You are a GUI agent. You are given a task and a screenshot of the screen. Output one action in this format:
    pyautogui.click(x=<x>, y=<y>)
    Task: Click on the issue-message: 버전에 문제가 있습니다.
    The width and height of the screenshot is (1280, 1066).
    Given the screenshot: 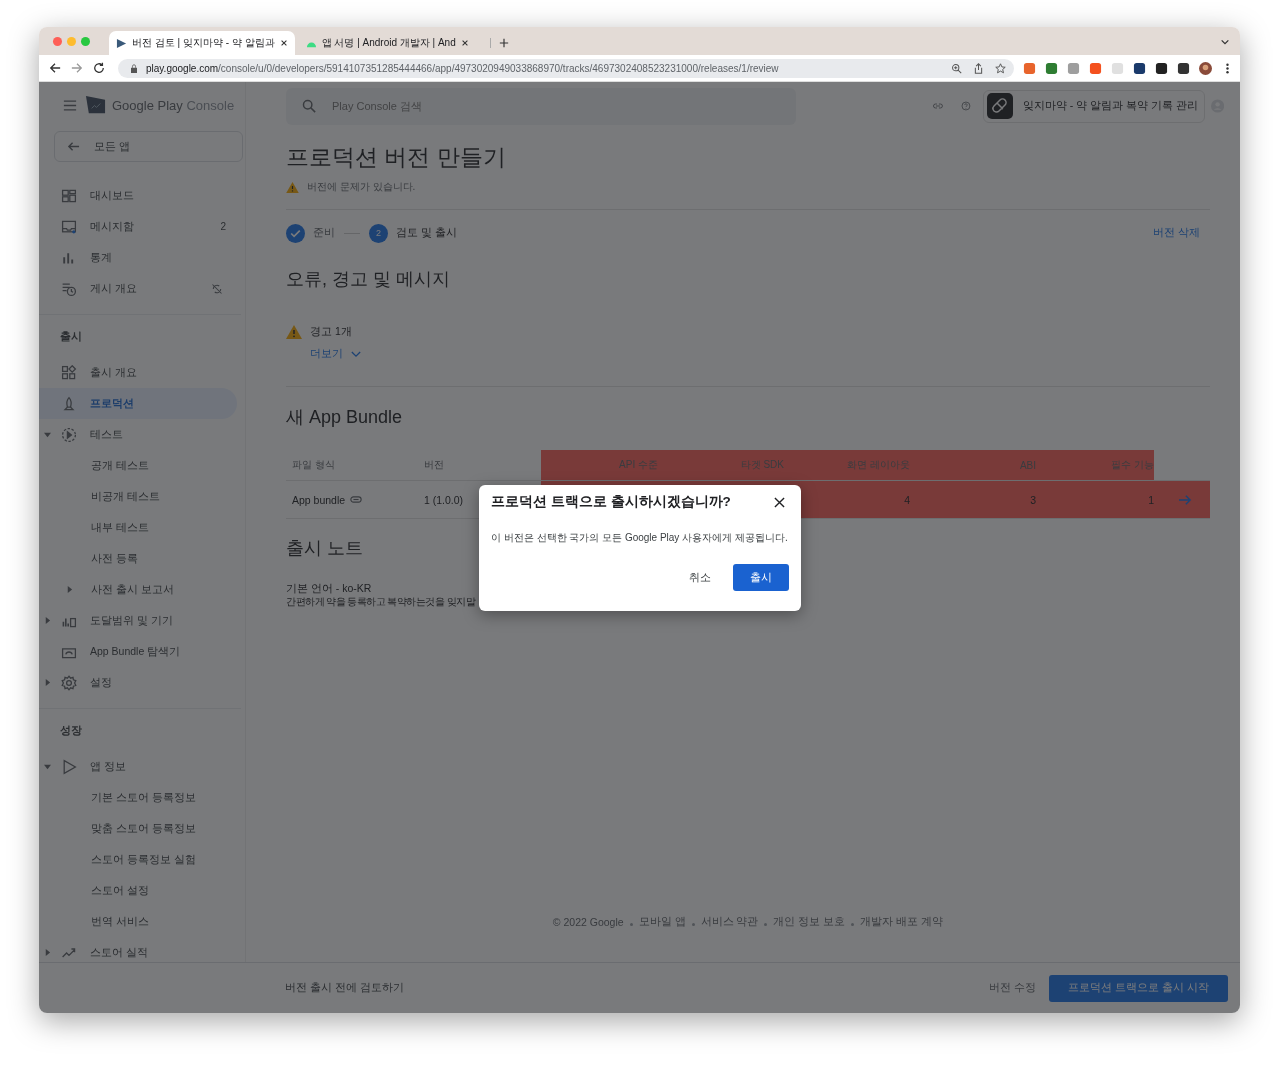 What is the action you would take?
    pyautogui.click(x=361, y=187)
    